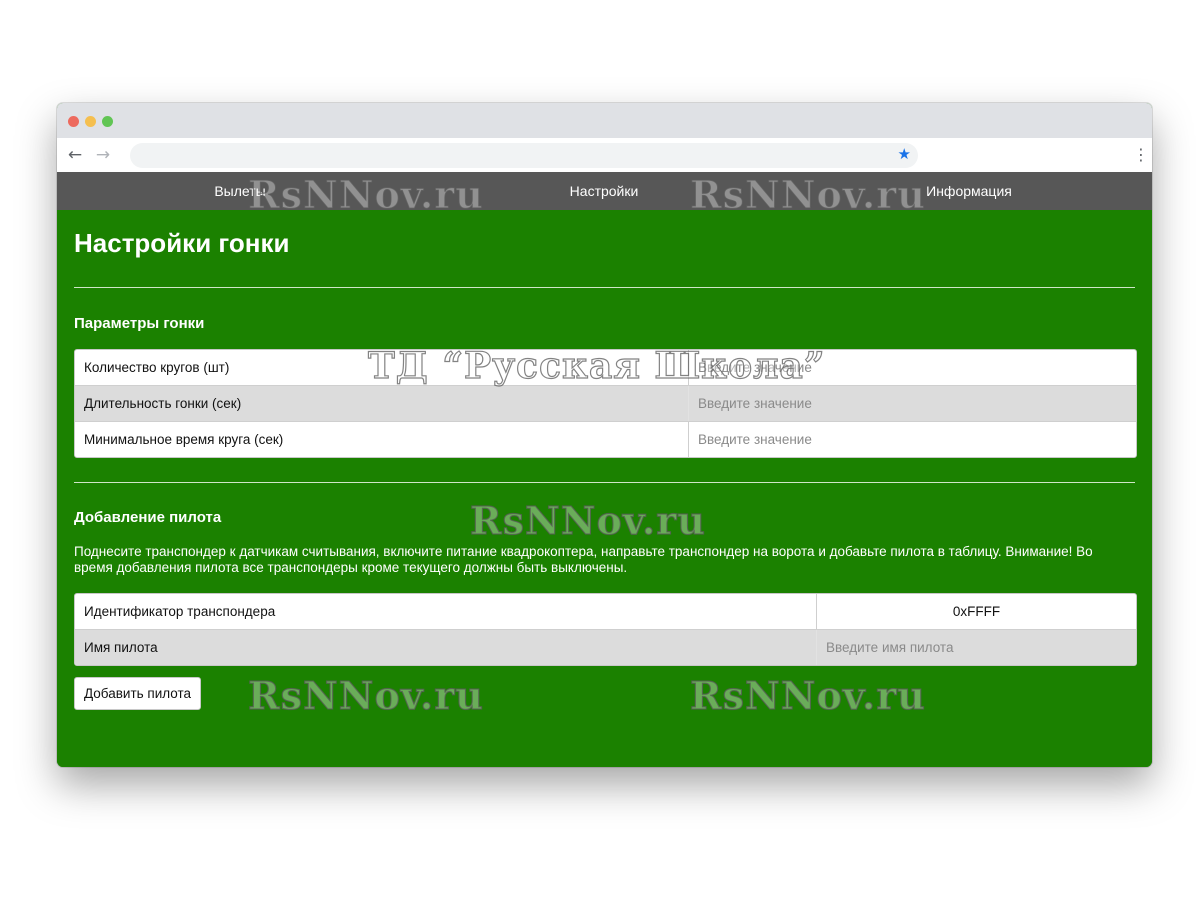 This screenshot has height=900, width=1200. I want to click on table-row: Идентификатор транспондера 0xFFFF, so click(605, 612).